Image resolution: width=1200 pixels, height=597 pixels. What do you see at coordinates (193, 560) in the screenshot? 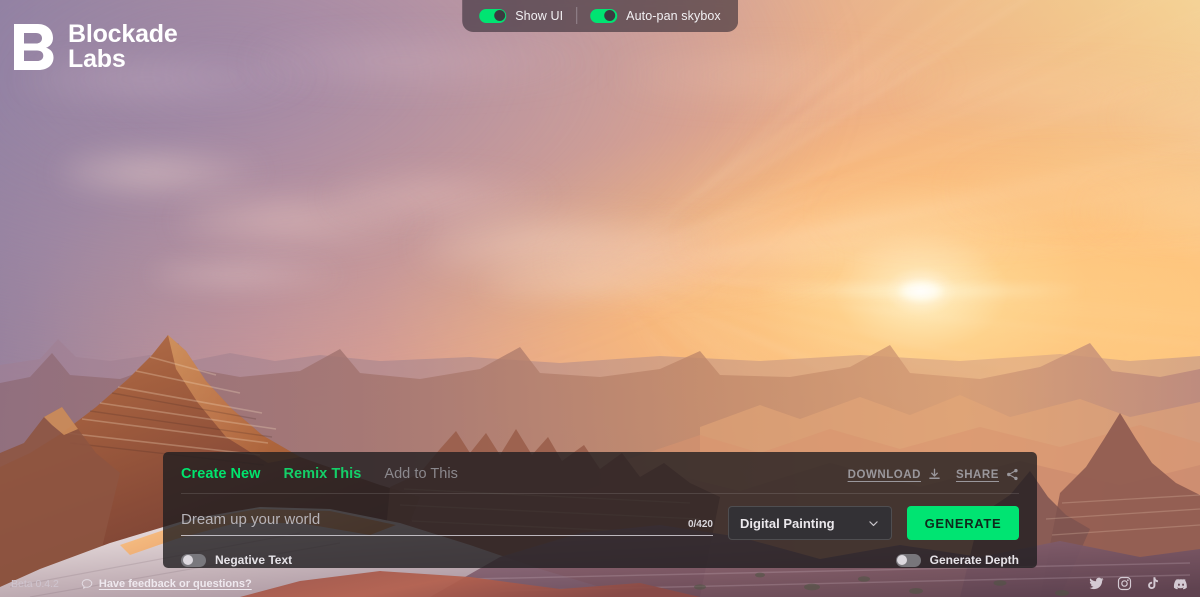
I see `negative-text-toggle-switch` at bounding box center [193, 560].